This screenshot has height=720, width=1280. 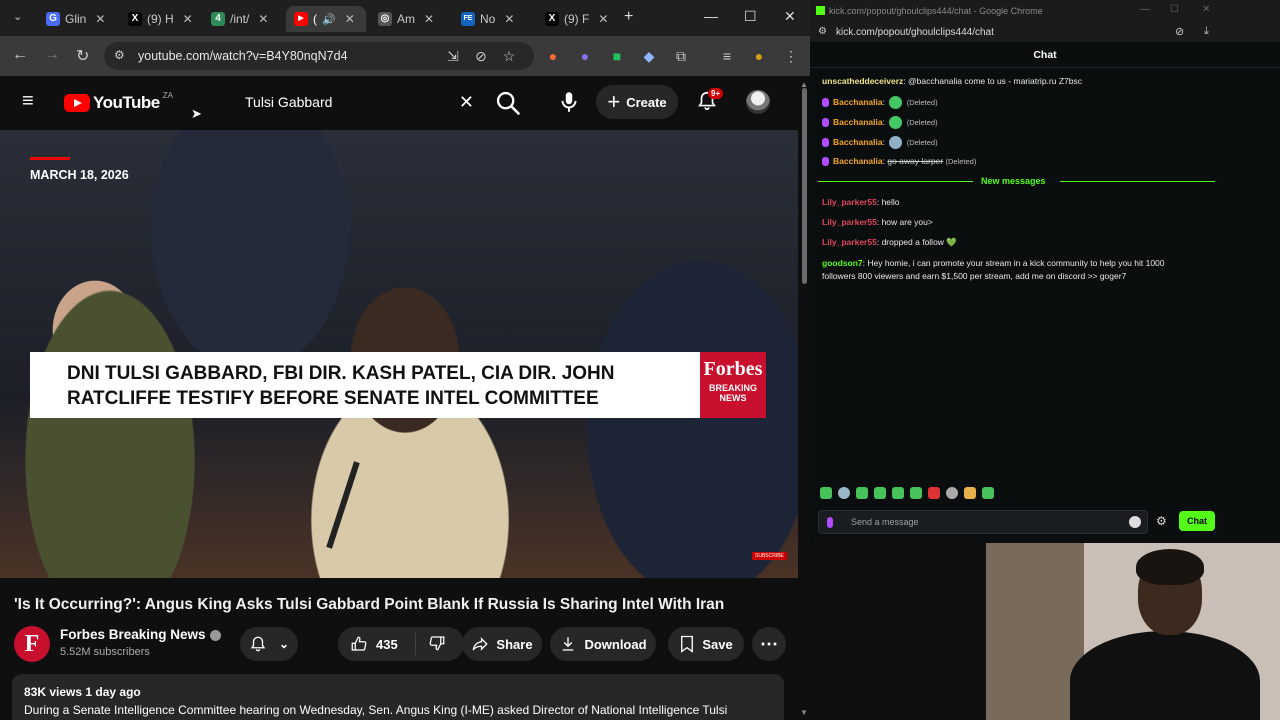 What do you see at coordinates (20, 55) in the screenshot?
I see `back-icon: ←` at bounding box center [20, 55].